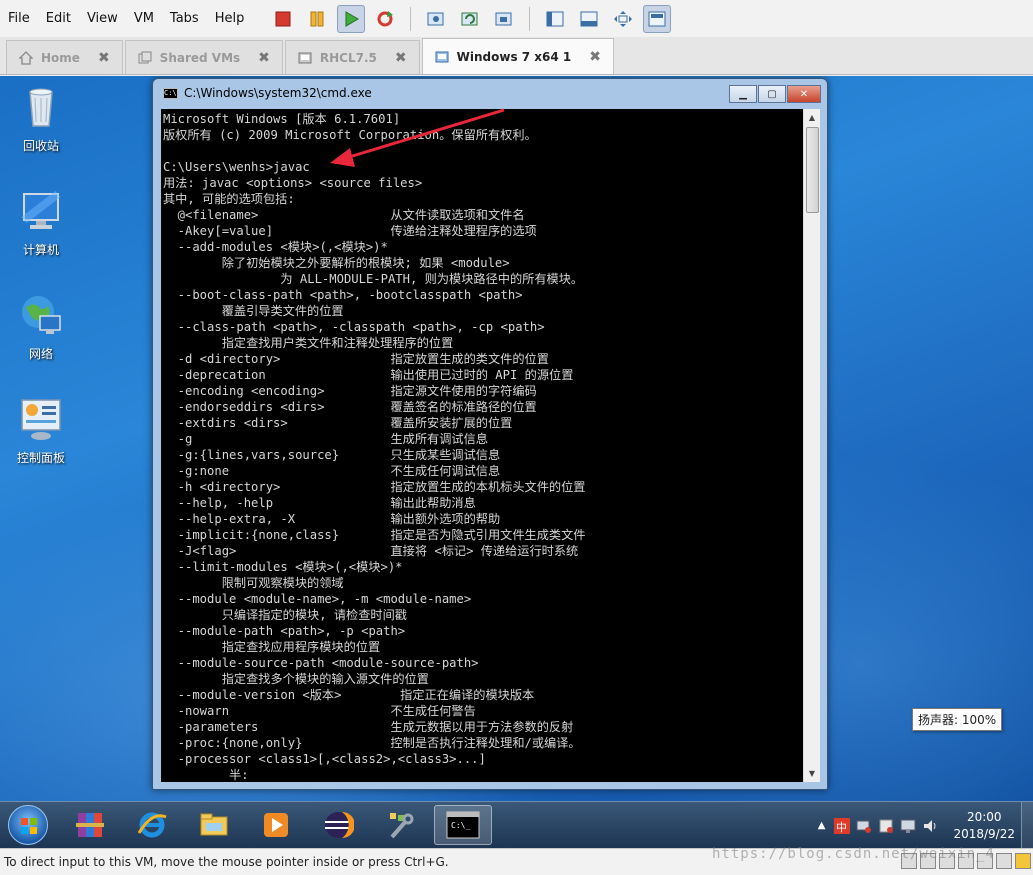  What do you see at coordinates (336, 263) in the screenshot?
I see `console-line: 除了初始模块之外要解析的根模块; 如果 <module>` at bounding box center [336, 263].